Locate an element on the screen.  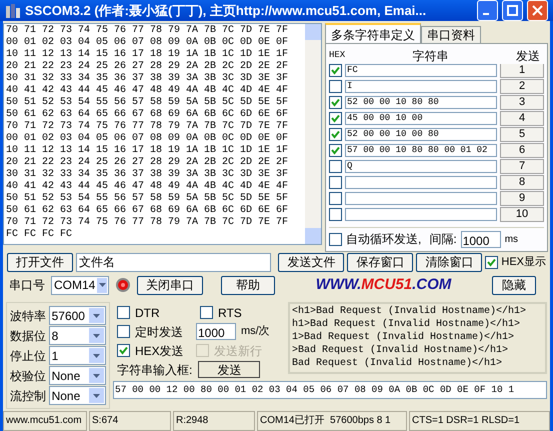
button: 清除窗口 is located at coordinates (449, 262).